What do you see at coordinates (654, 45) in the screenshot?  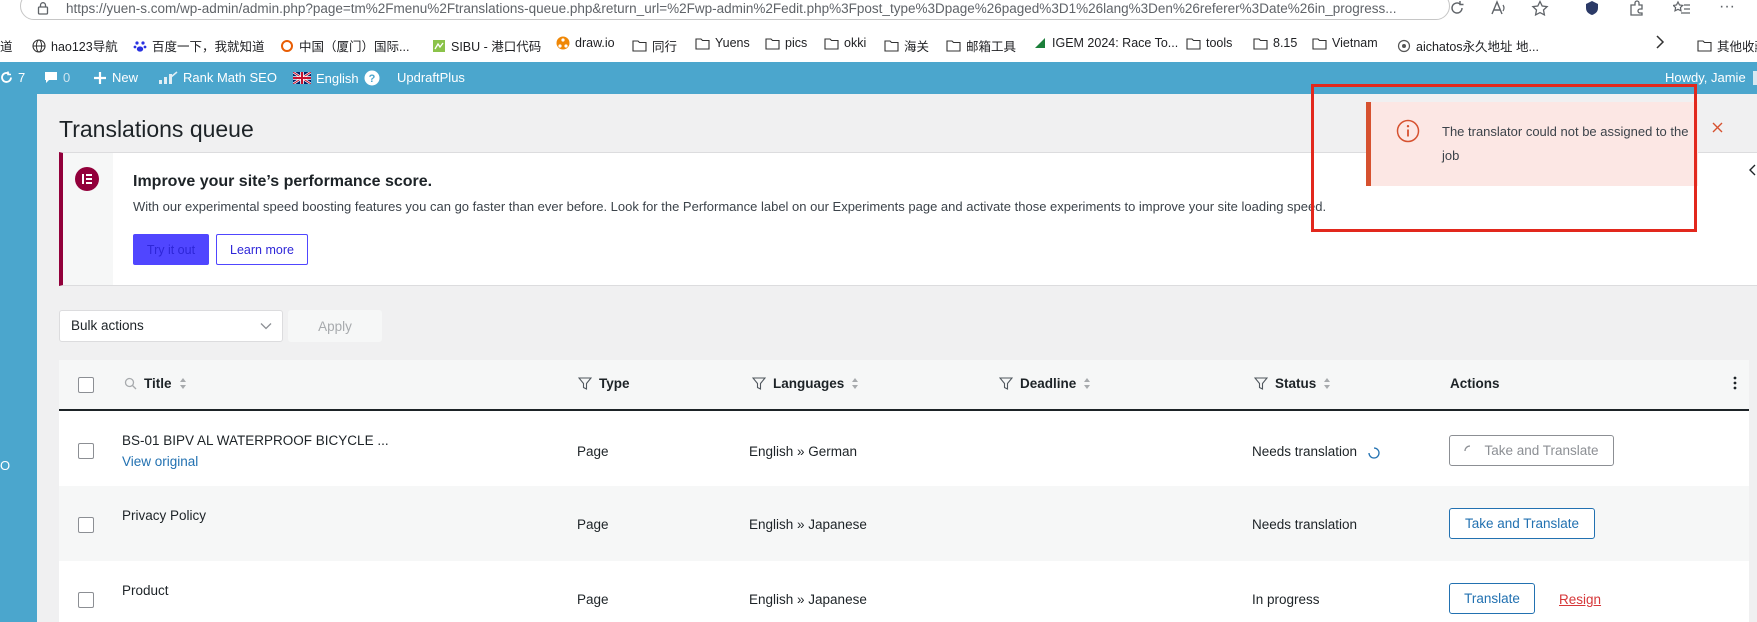 I see `bookmark-item: 同行` at bounding box center [654, 45].